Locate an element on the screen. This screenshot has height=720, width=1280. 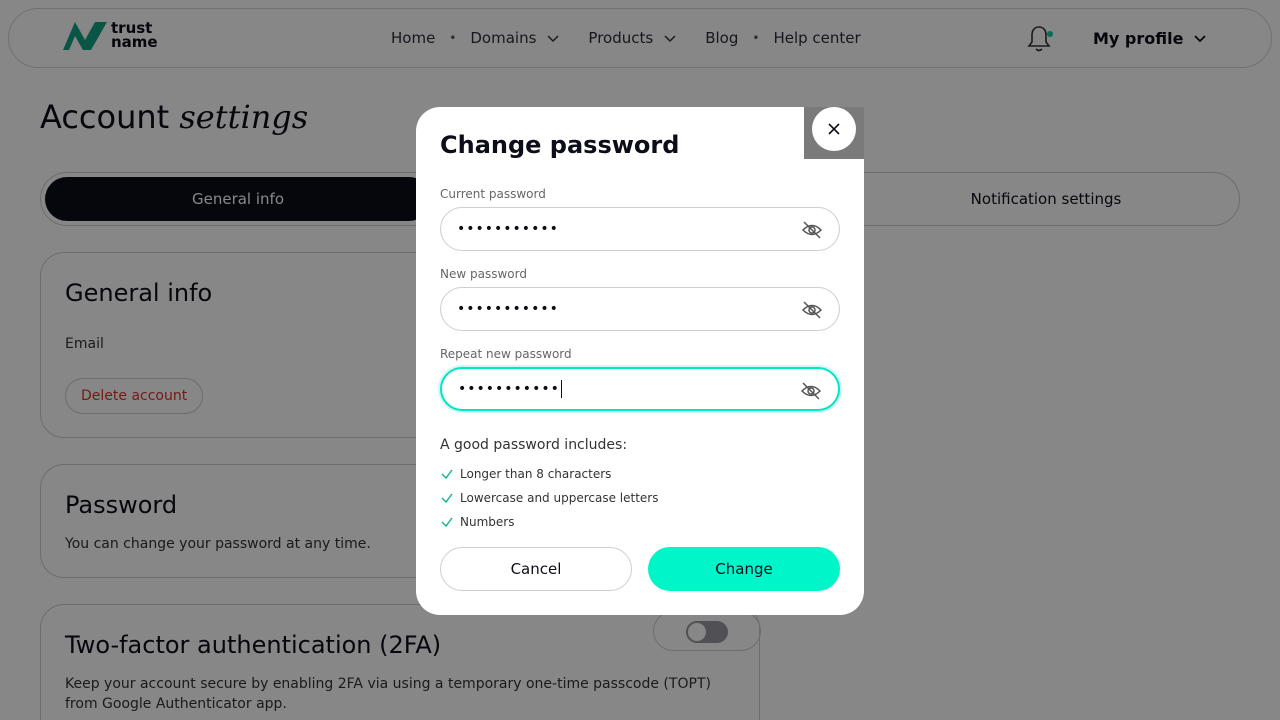
text-caret is located at coordinates (561, 389).